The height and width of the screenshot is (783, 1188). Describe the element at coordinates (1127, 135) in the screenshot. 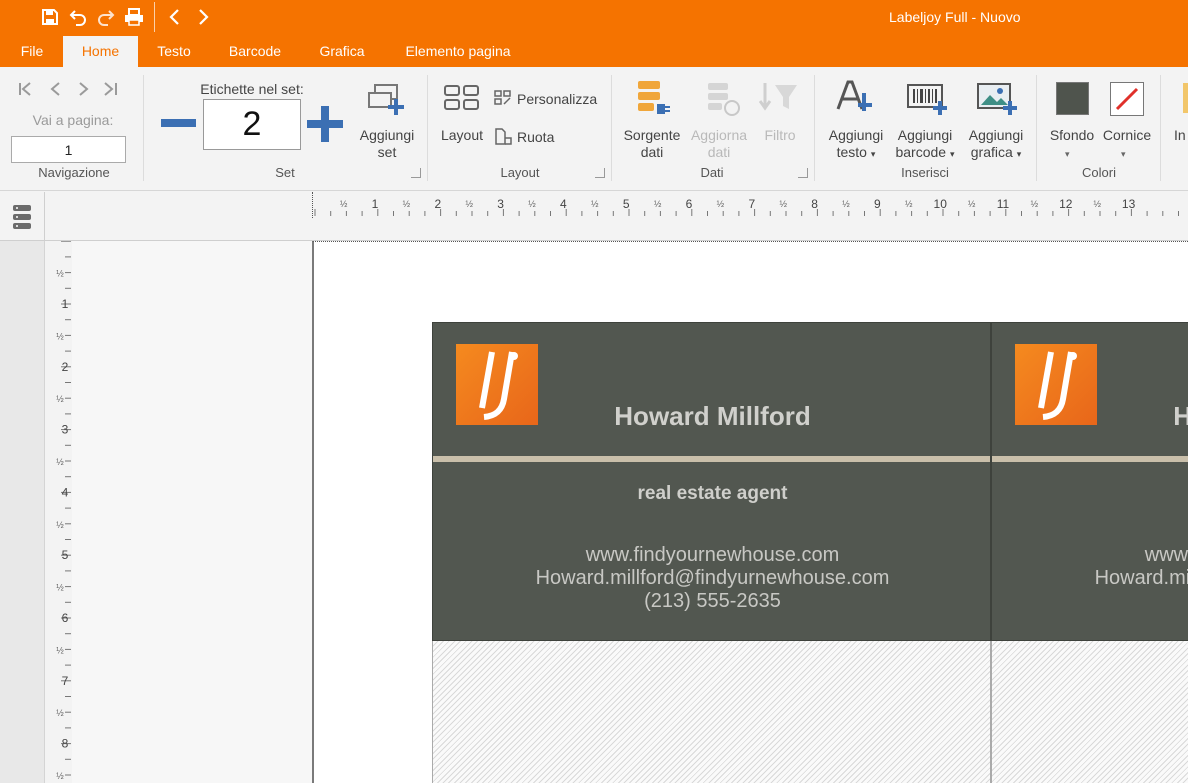

I see `cornice-button: Cornice` at that location.